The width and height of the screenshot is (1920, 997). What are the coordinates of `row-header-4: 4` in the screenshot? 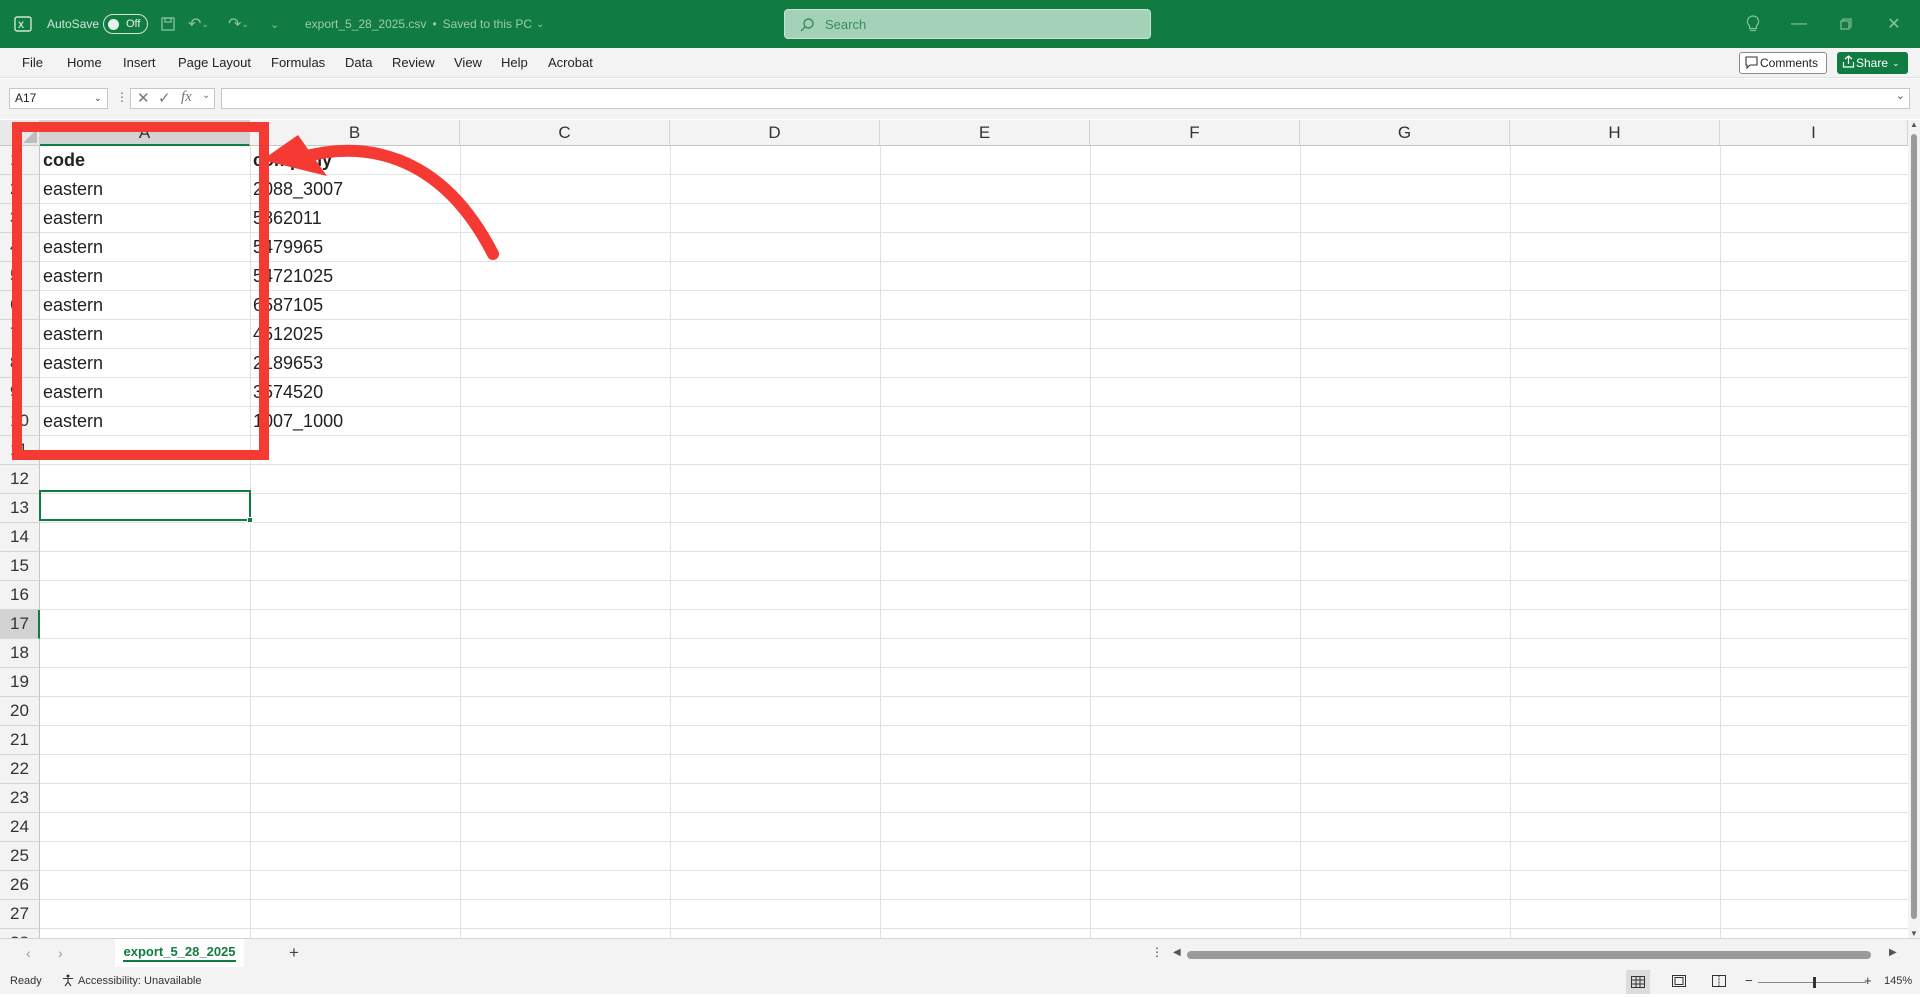 It's located at (20, 247).